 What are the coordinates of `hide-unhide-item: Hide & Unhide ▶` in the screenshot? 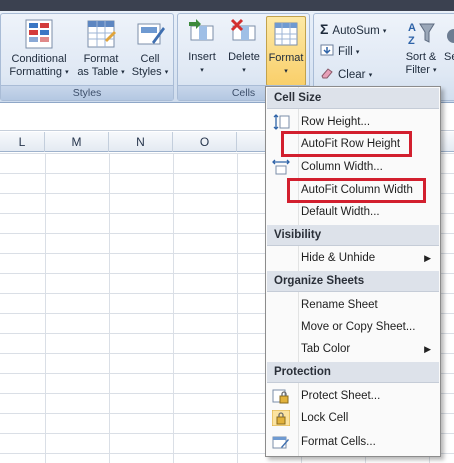 It's located at (353, 258).